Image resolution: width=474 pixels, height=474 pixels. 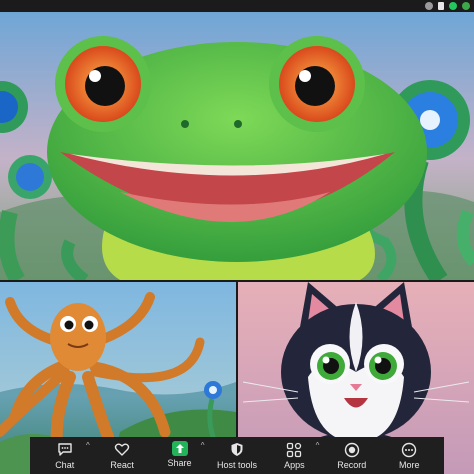 I want to click on share-label: Share, so click(x=179, y=463).